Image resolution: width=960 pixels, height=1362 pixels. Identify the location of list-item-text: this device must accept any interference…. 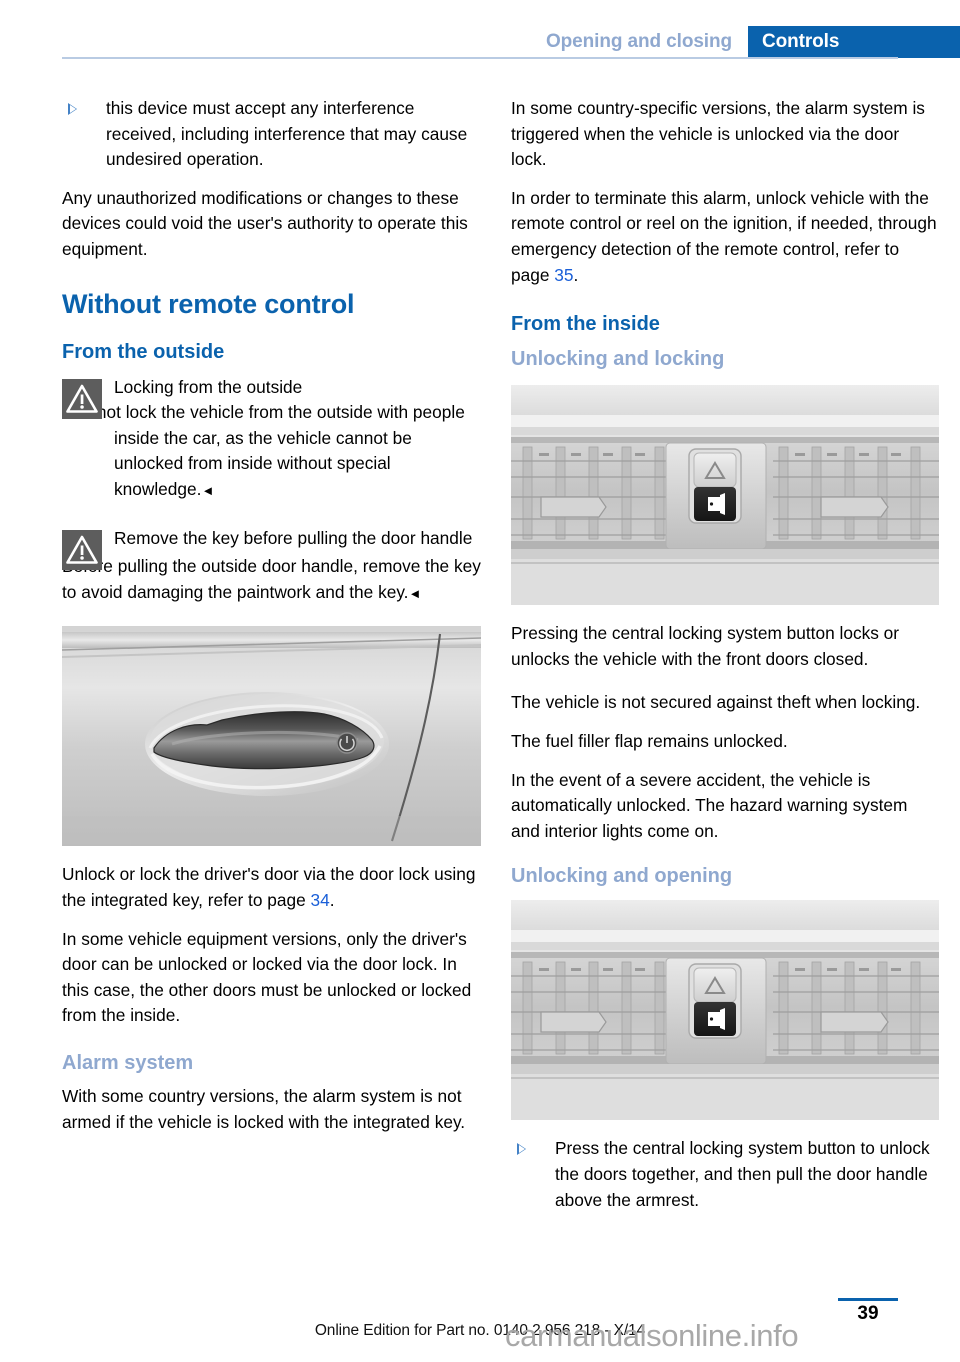
(287, 134).